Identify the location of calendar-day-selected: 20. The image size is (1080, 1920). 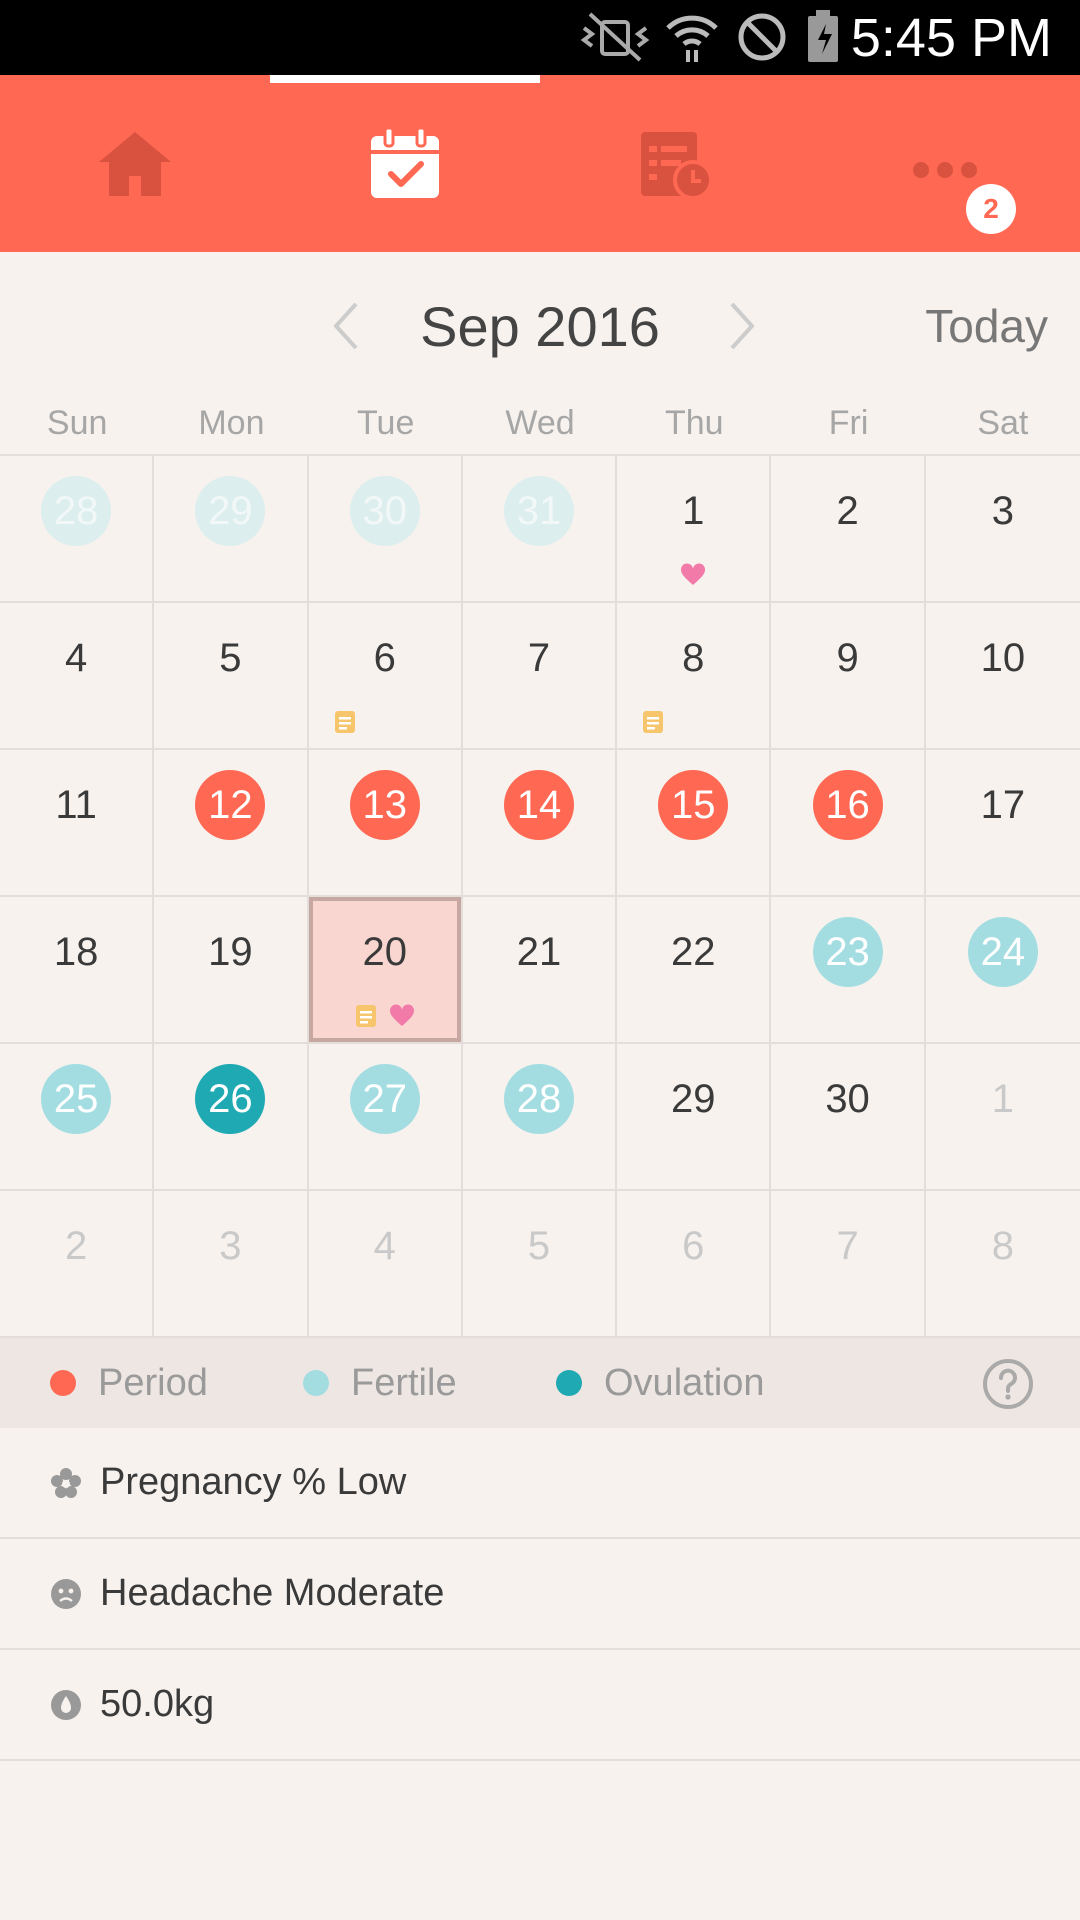
(385, 970).